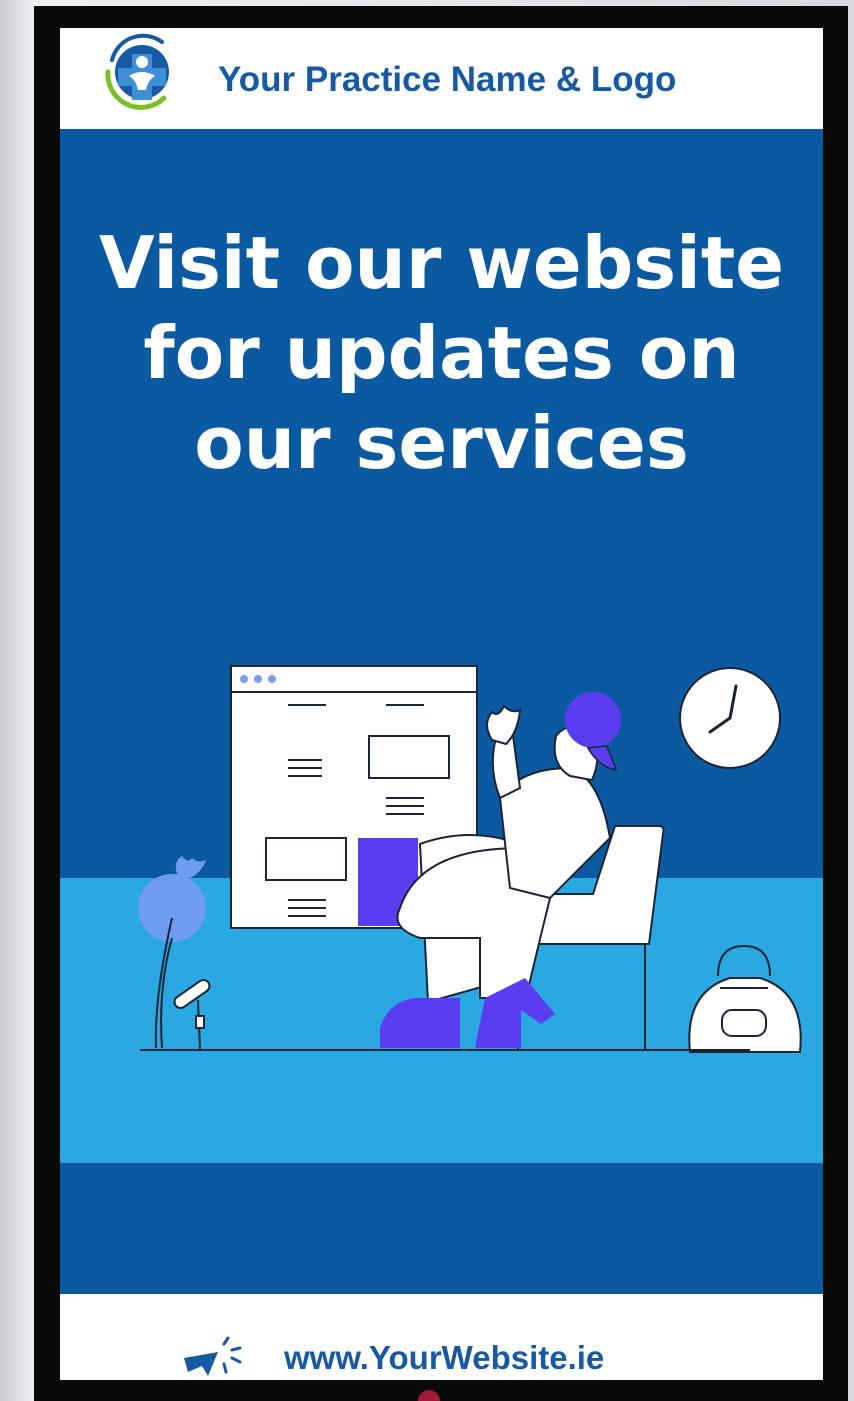  I want to click on headline-line-2: for updates on, so click(441, 353).